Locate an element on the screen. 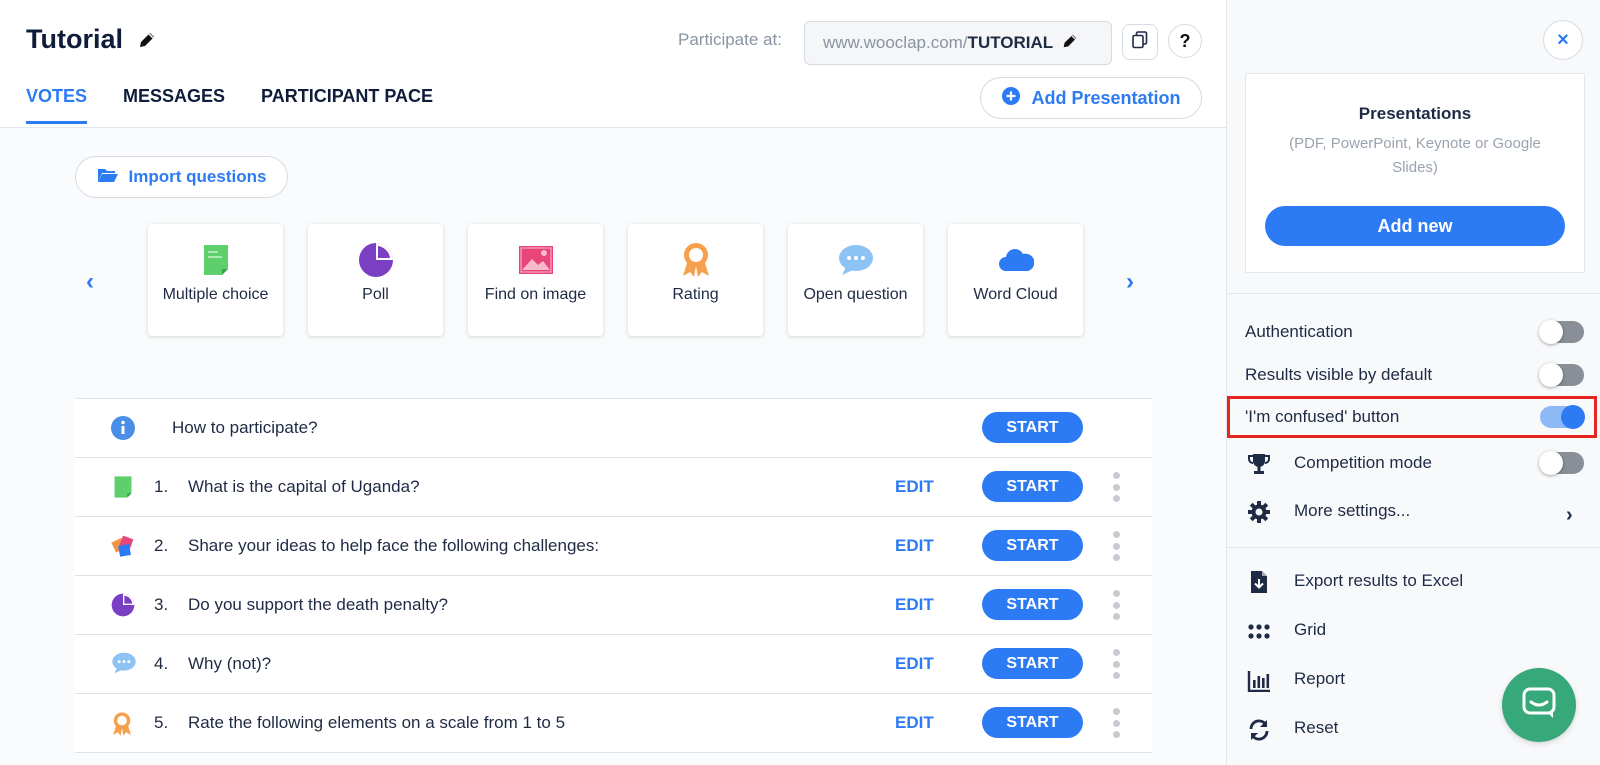 This screenshot has width=1600, height=765. copy-icon is located at coordinates (1140, 42).